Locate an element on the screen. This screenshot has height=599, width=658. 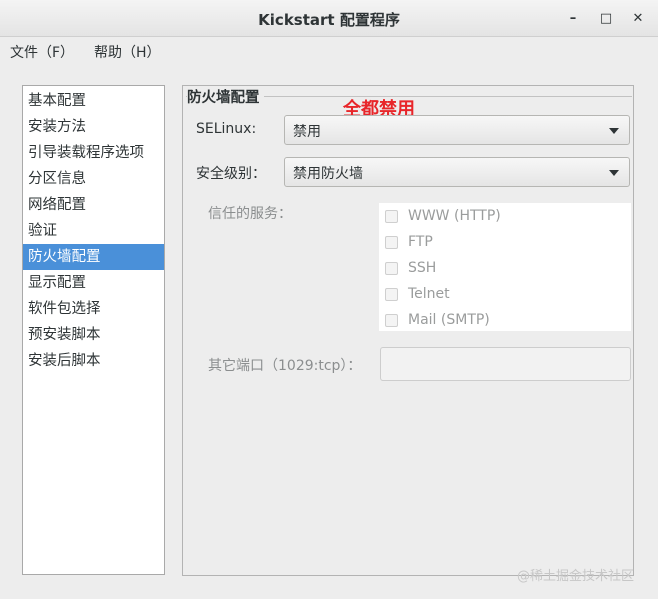
other-ports-label: 其它端口（1029:tcp）： is located at coordinates (285, 366).